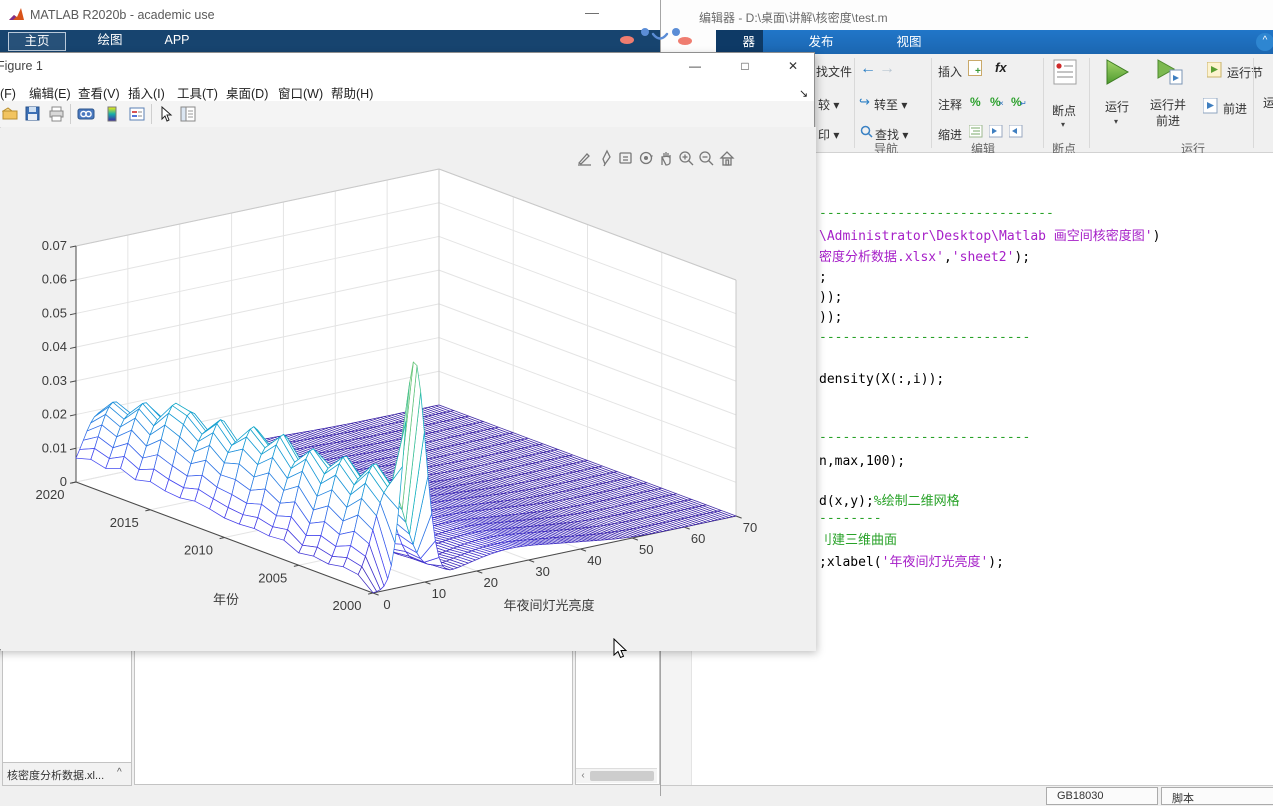 The image size is (1273, 806). Describe the element at coordinates (1268, 102) in the screenshot. I see `next-group-partial: 运` at that location.